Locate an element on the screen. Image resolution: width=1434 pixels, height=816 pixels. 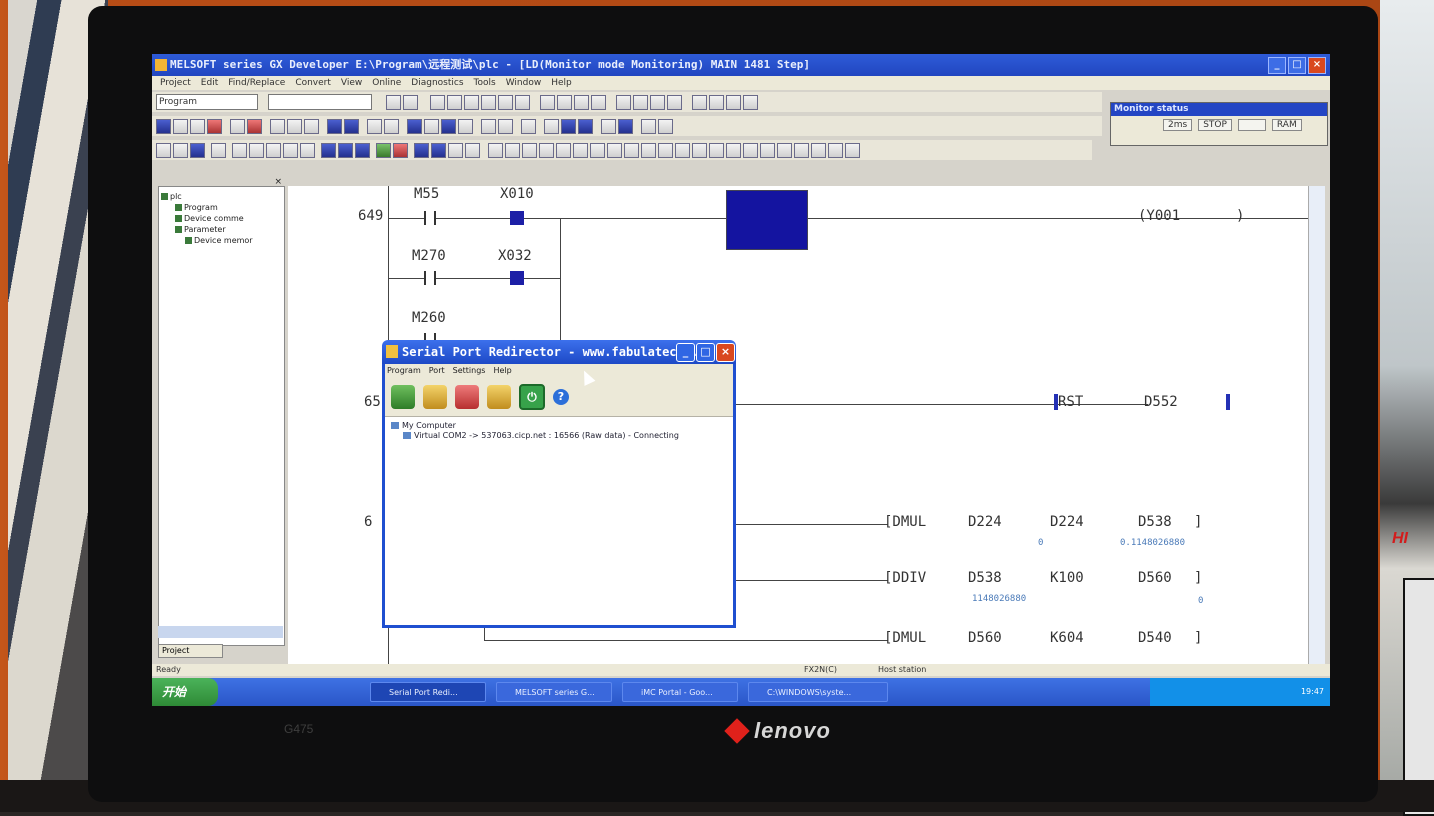
save-icon is located at coordinates (197, 150).